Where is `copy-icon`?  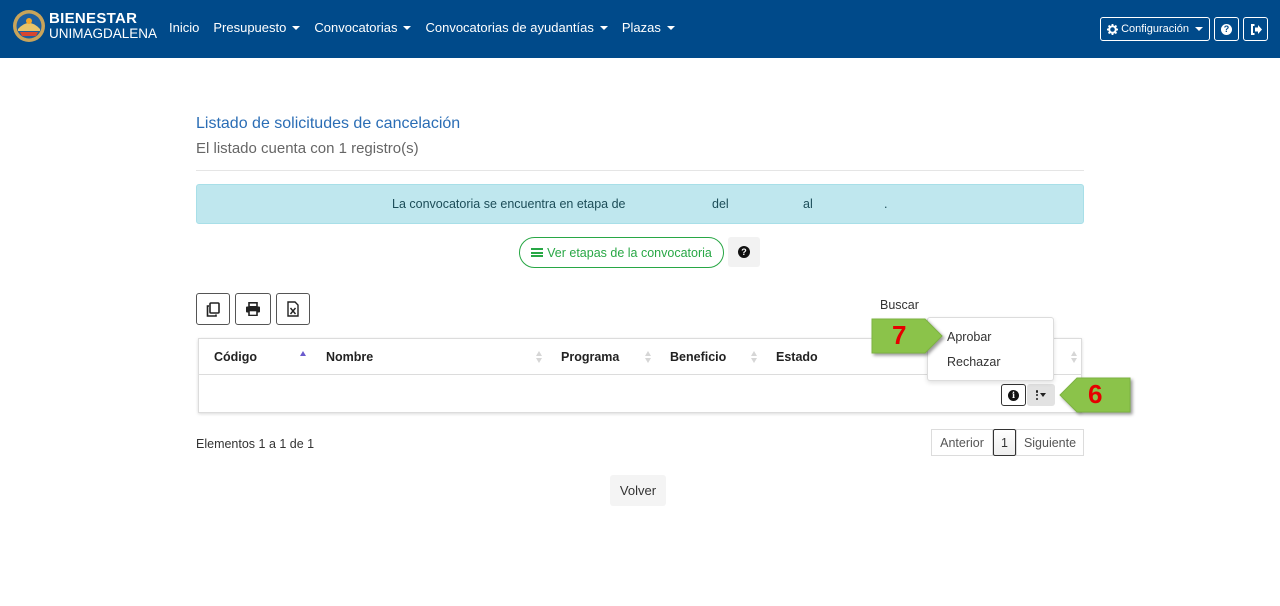 copy-icon is located at coordinates (213, 309).